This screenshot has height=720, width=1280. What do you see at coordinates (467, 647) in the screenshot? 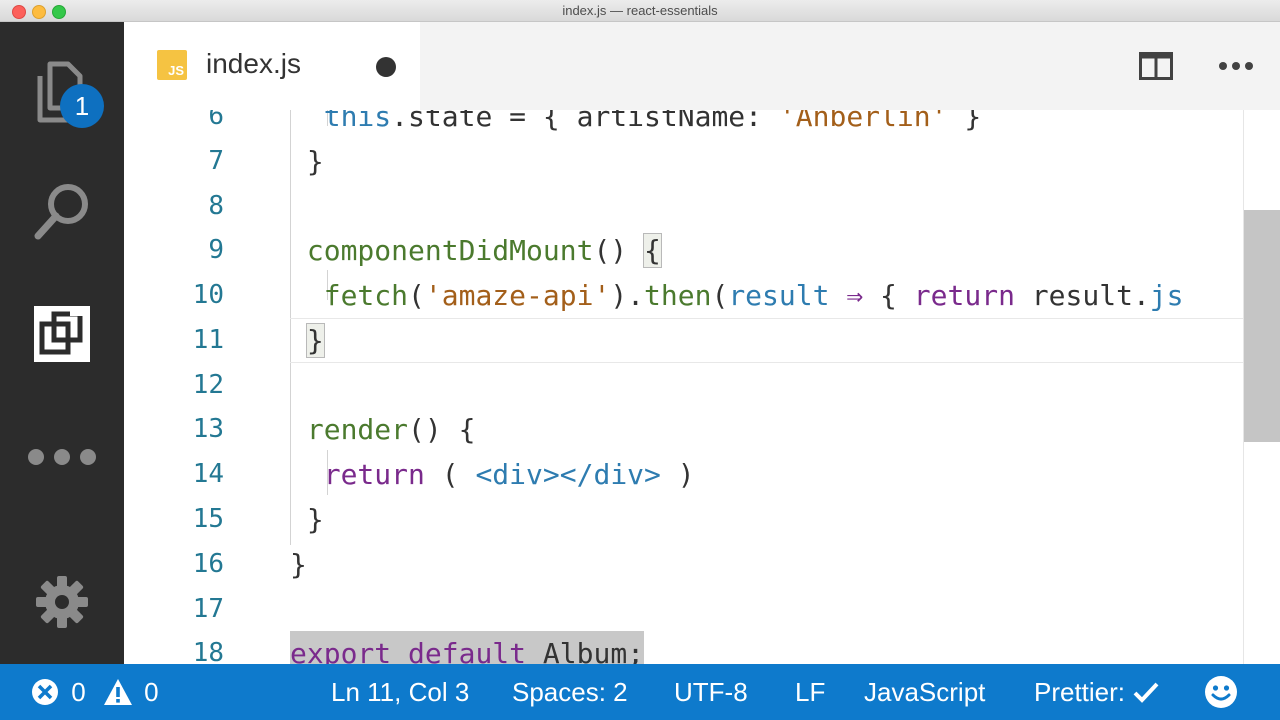
I see `code-text-selected: export default Album;` at bounding box center [467, 647].